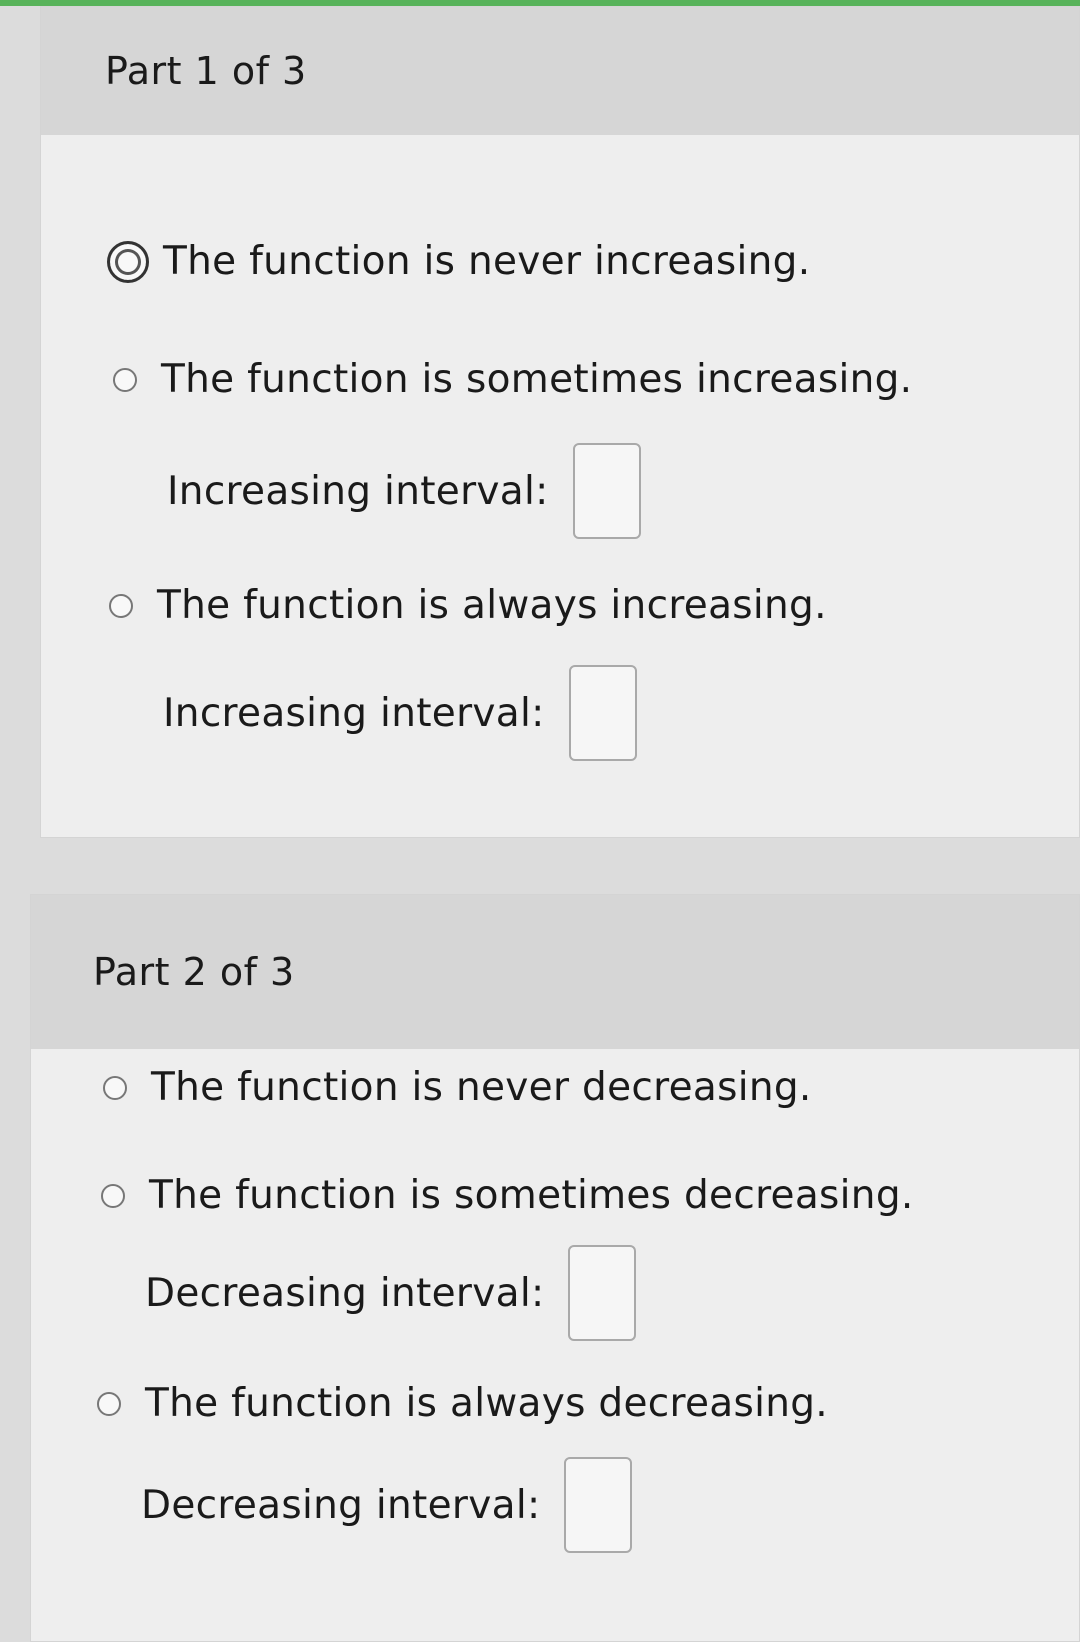 The width and height of the screenshot is (1080, 1642). I want to click on option-always-decreasing: The function is always decreasing., so click(462, 1403).